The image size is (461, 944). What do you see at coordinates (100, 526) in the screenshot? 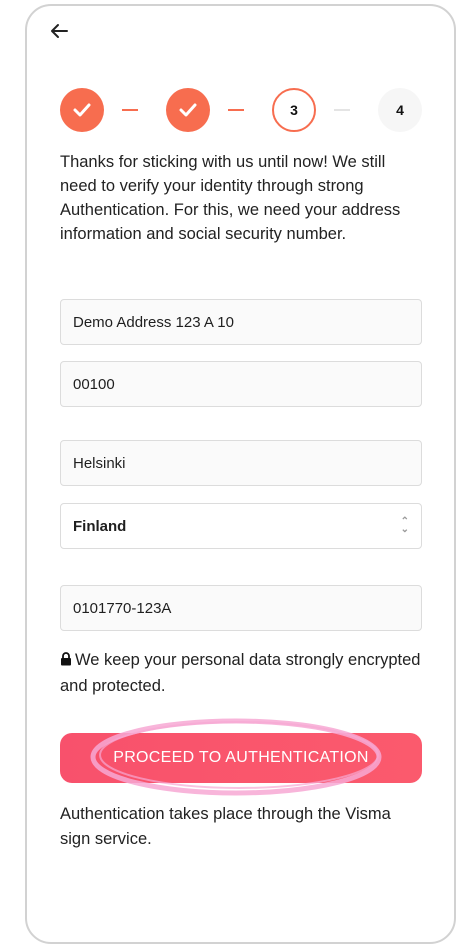
I see `country-value: Finland` at bounding box center [100, 526].